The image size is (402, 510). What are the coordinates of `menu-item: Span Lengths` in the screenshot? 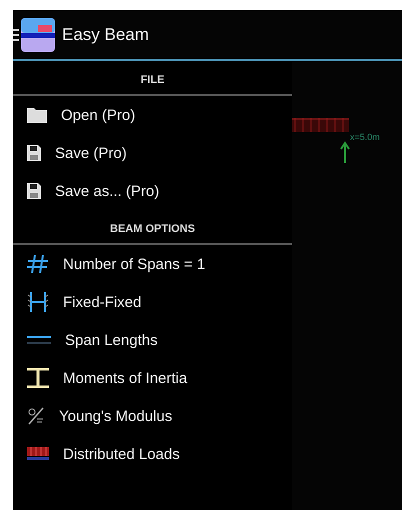 It's located at (152, 340).